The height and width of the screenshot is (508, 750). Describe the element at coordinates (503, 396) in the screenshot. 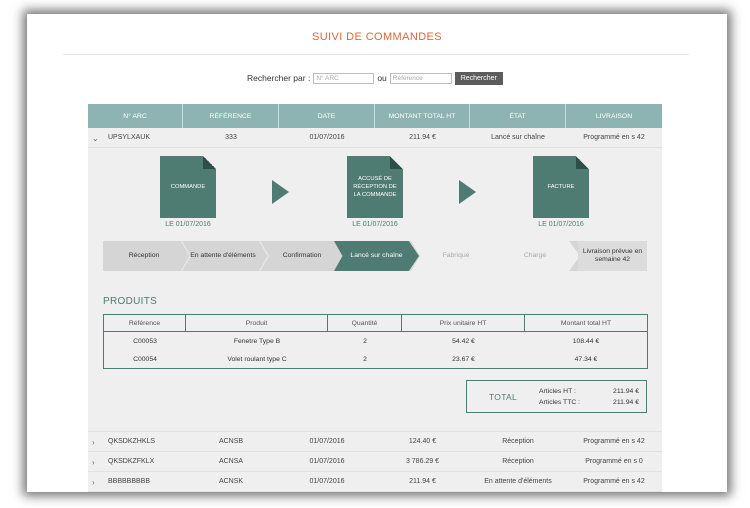

I see `total-label: TOTAL` at that location.